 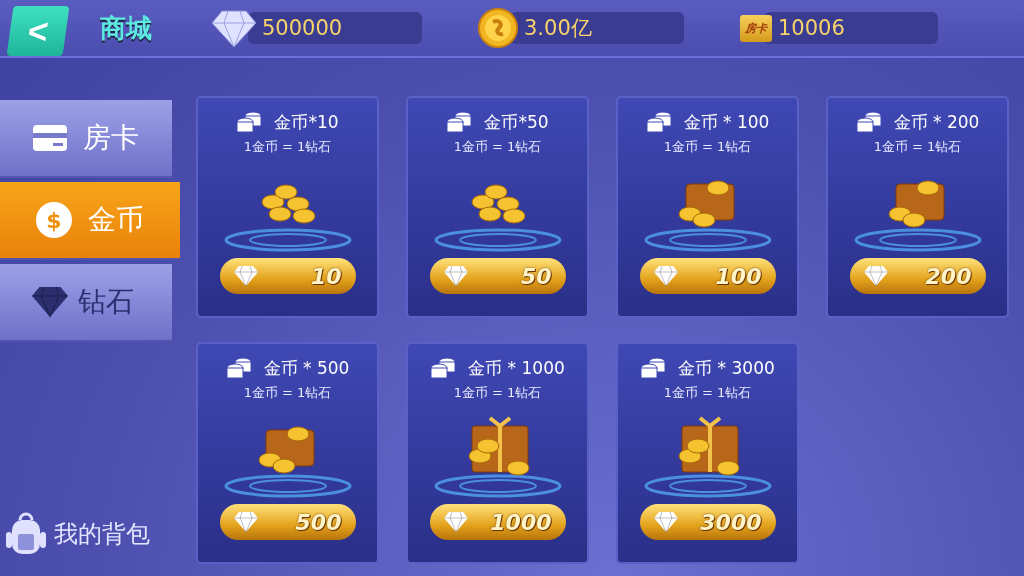 I want to click on dollar-coin-icon: $, so click(x=54, y=220).